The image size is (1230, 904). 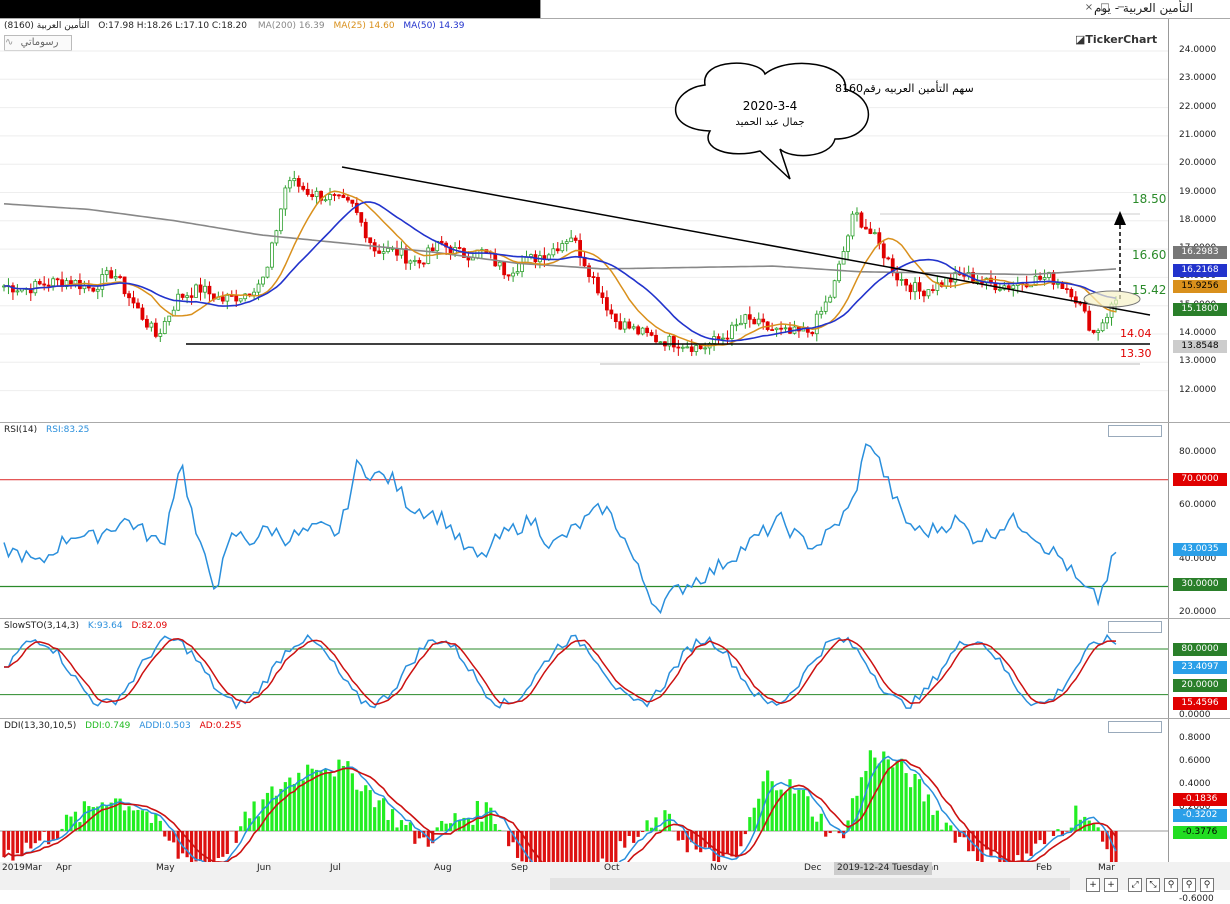 What do you see at coordinates (1197, 612) in the screenshot?
I see `rsi-tick: 20.0000` at bounding box center [1197, 612].